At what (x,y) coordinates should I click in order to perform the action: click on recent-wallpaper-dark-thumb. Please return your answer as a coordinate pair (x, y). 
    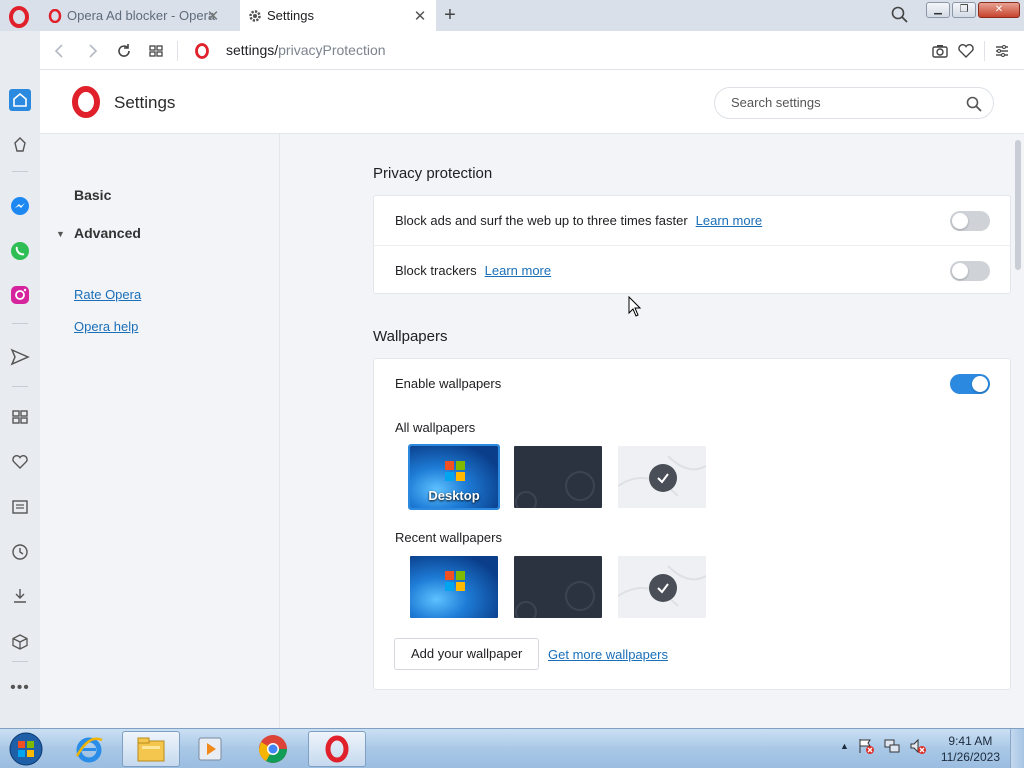
    Looking at the image, I should click on (558, 587).